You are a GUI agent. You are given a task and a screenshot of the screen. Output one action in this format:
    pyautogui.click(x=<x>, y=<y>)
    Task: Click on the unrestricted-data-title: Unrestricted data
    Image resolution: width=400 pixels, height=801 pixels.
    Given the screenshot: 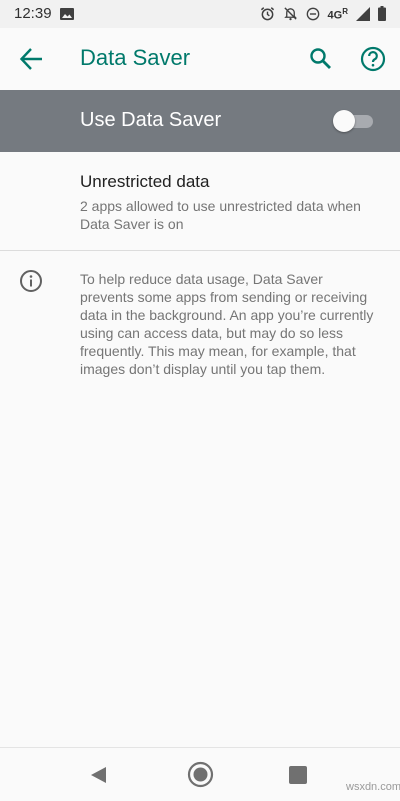 What is the action you would take?
    pyautogui.click(x=145, y=181)
    